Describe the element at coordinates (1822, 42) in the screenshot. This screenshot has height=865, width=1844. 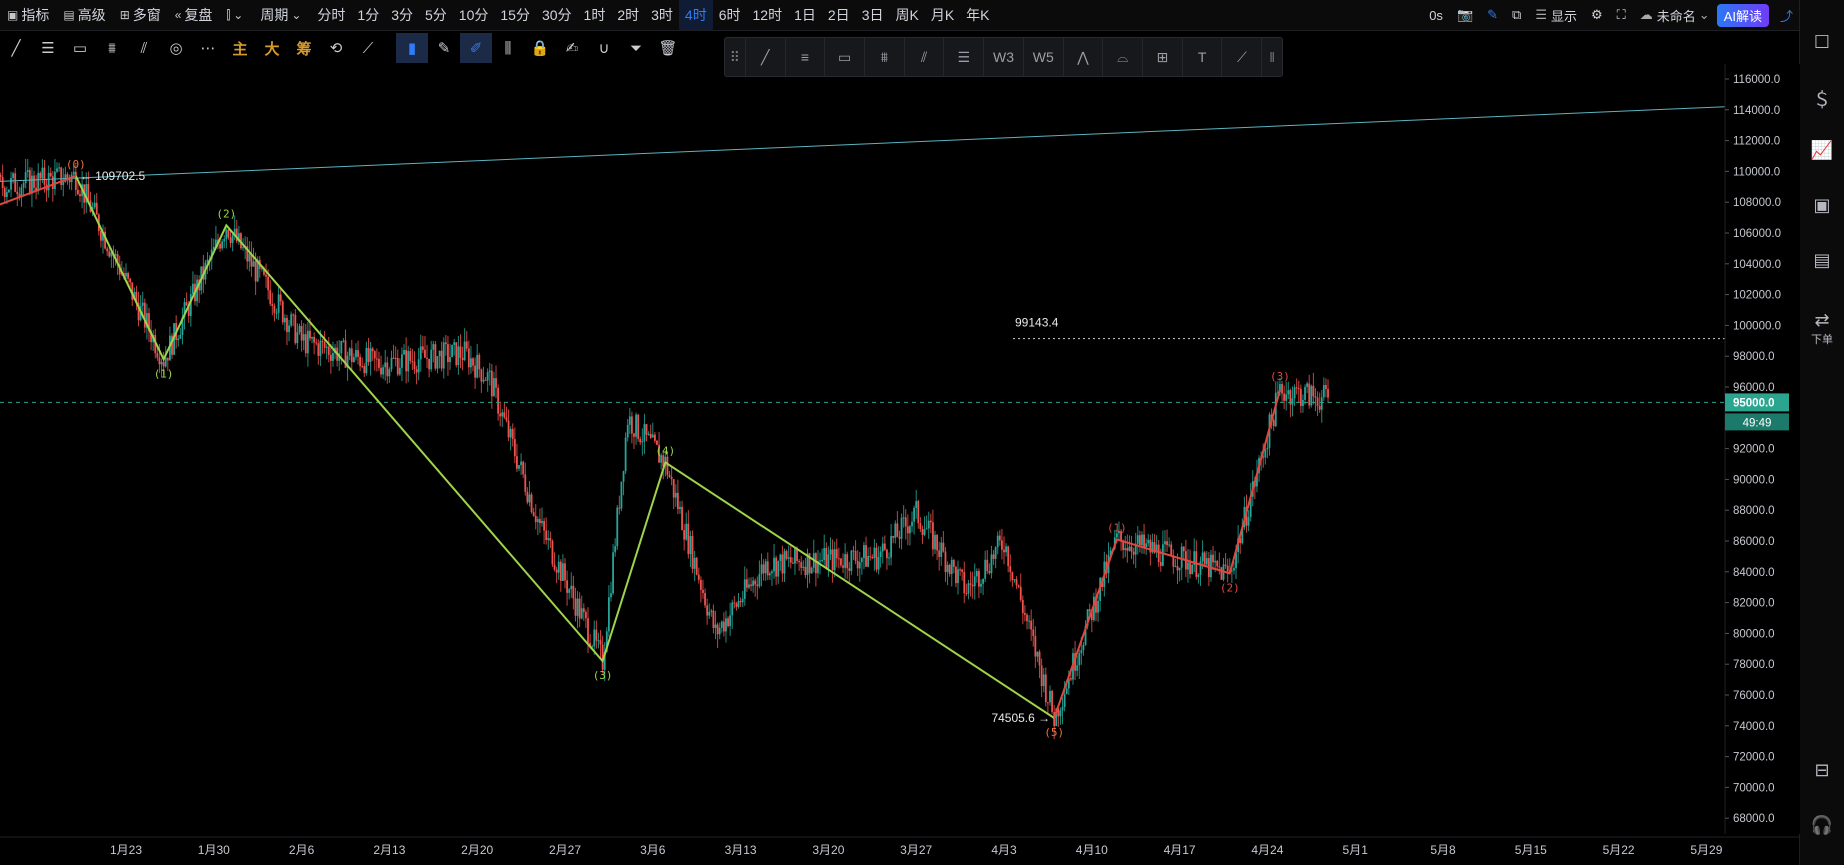
I see `watchlist-icon: ☐` at that location.